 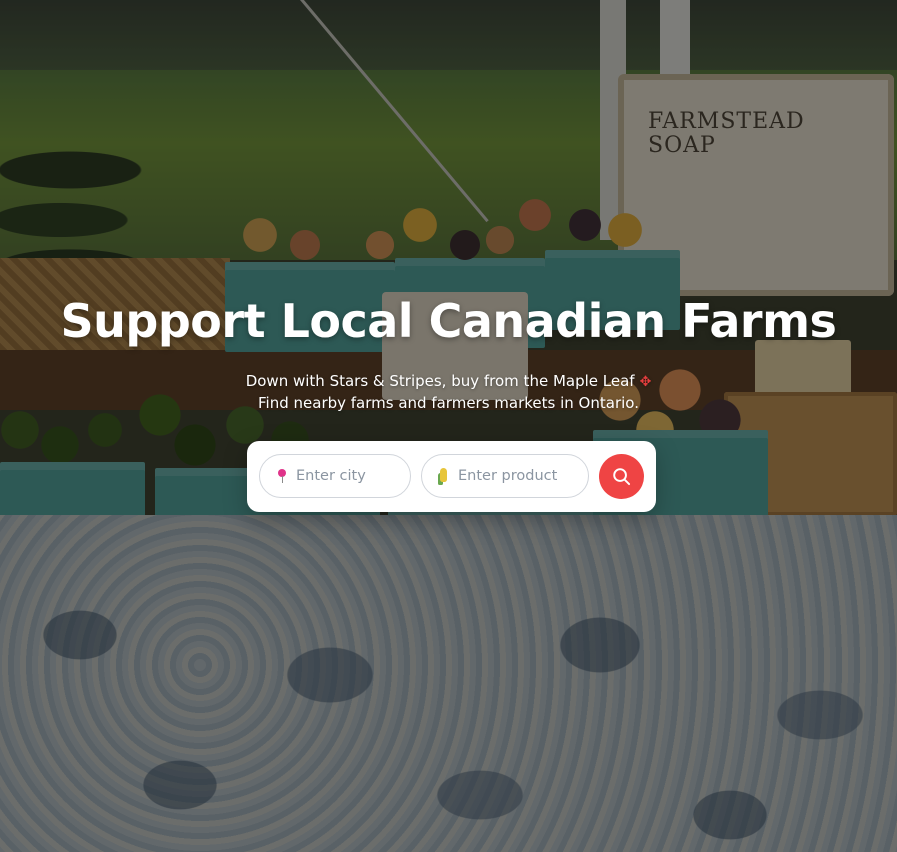 I want to click on city-field, so click(x=335, y=476).